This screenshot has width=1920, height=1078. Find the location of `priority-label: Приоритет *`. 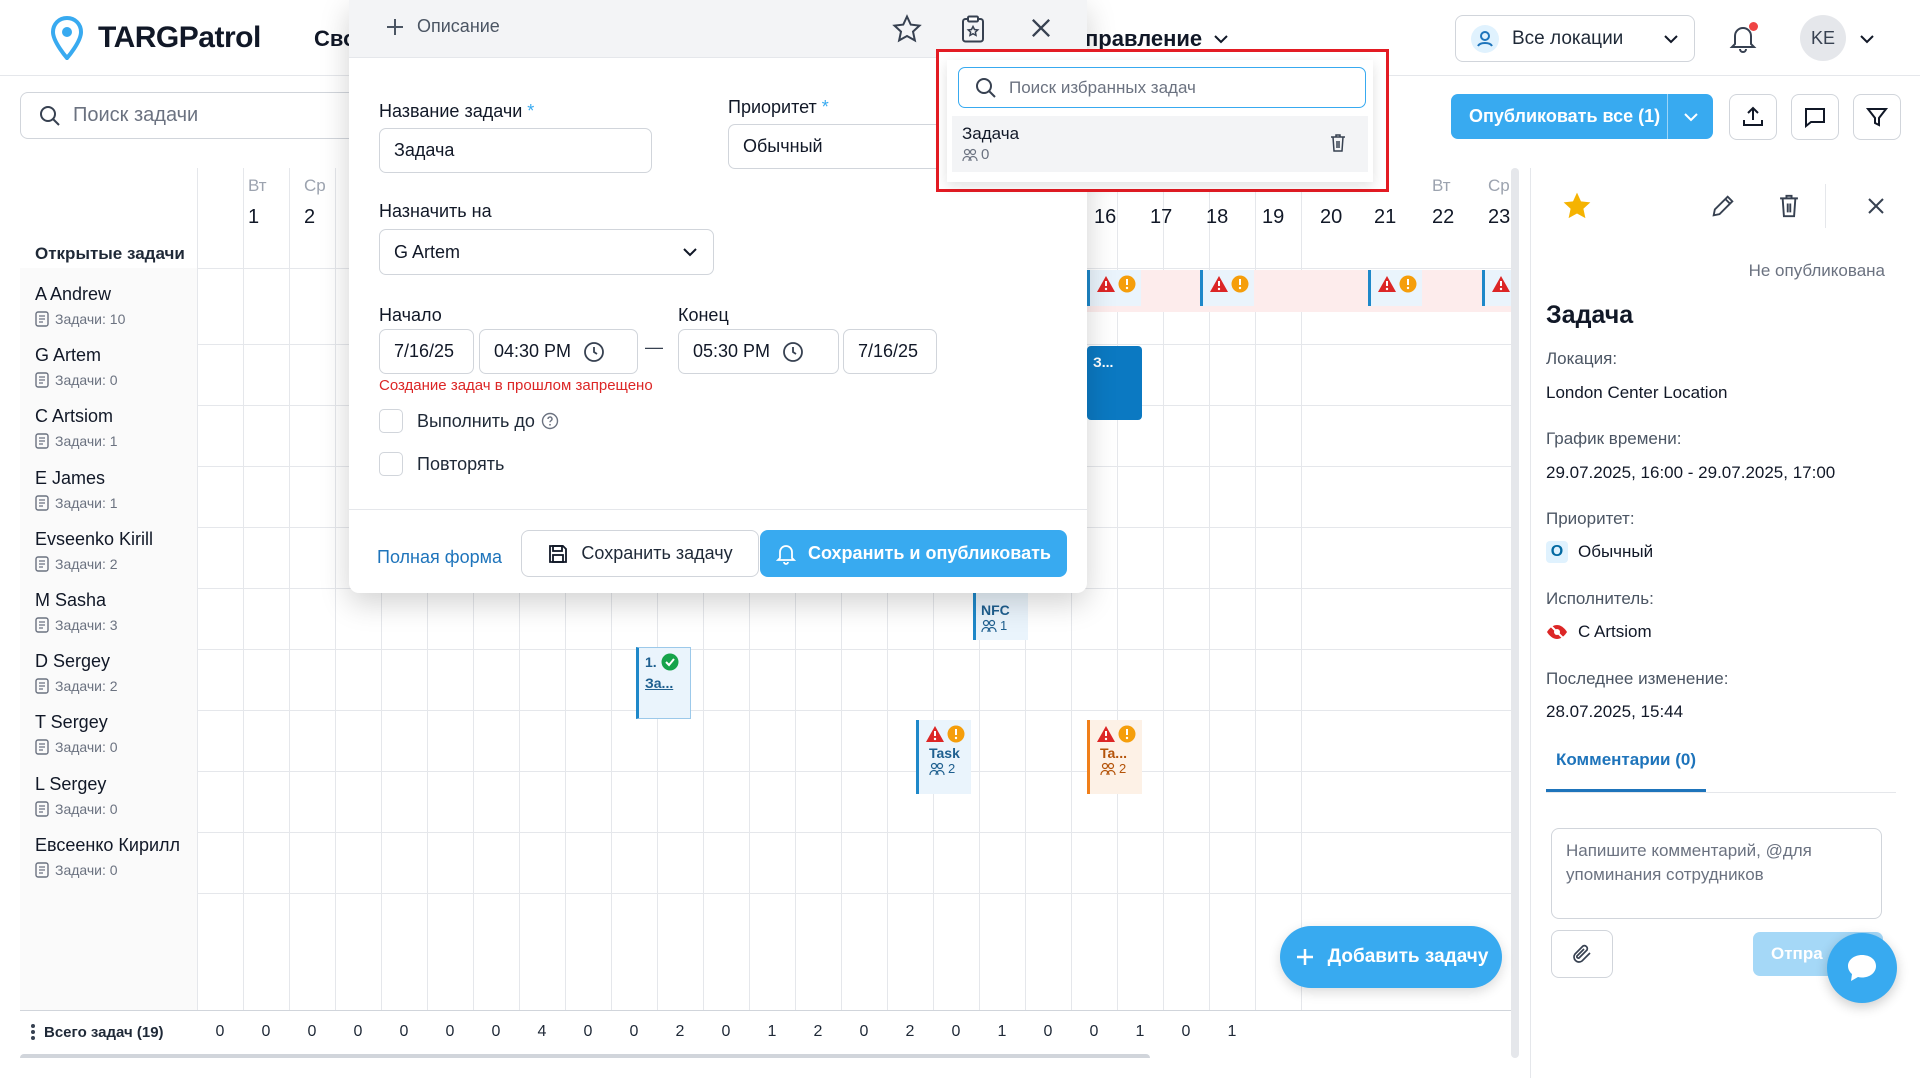

priority-label: Приоритет * is located at coordinates (778, 107).